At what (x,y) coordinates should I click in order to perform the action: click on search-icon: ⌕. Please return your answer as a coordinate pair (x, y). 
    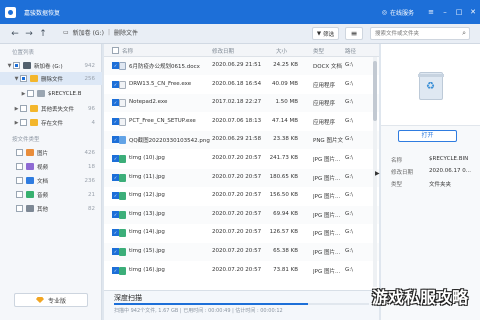
    Looking at the image, I should click on (464, 33).